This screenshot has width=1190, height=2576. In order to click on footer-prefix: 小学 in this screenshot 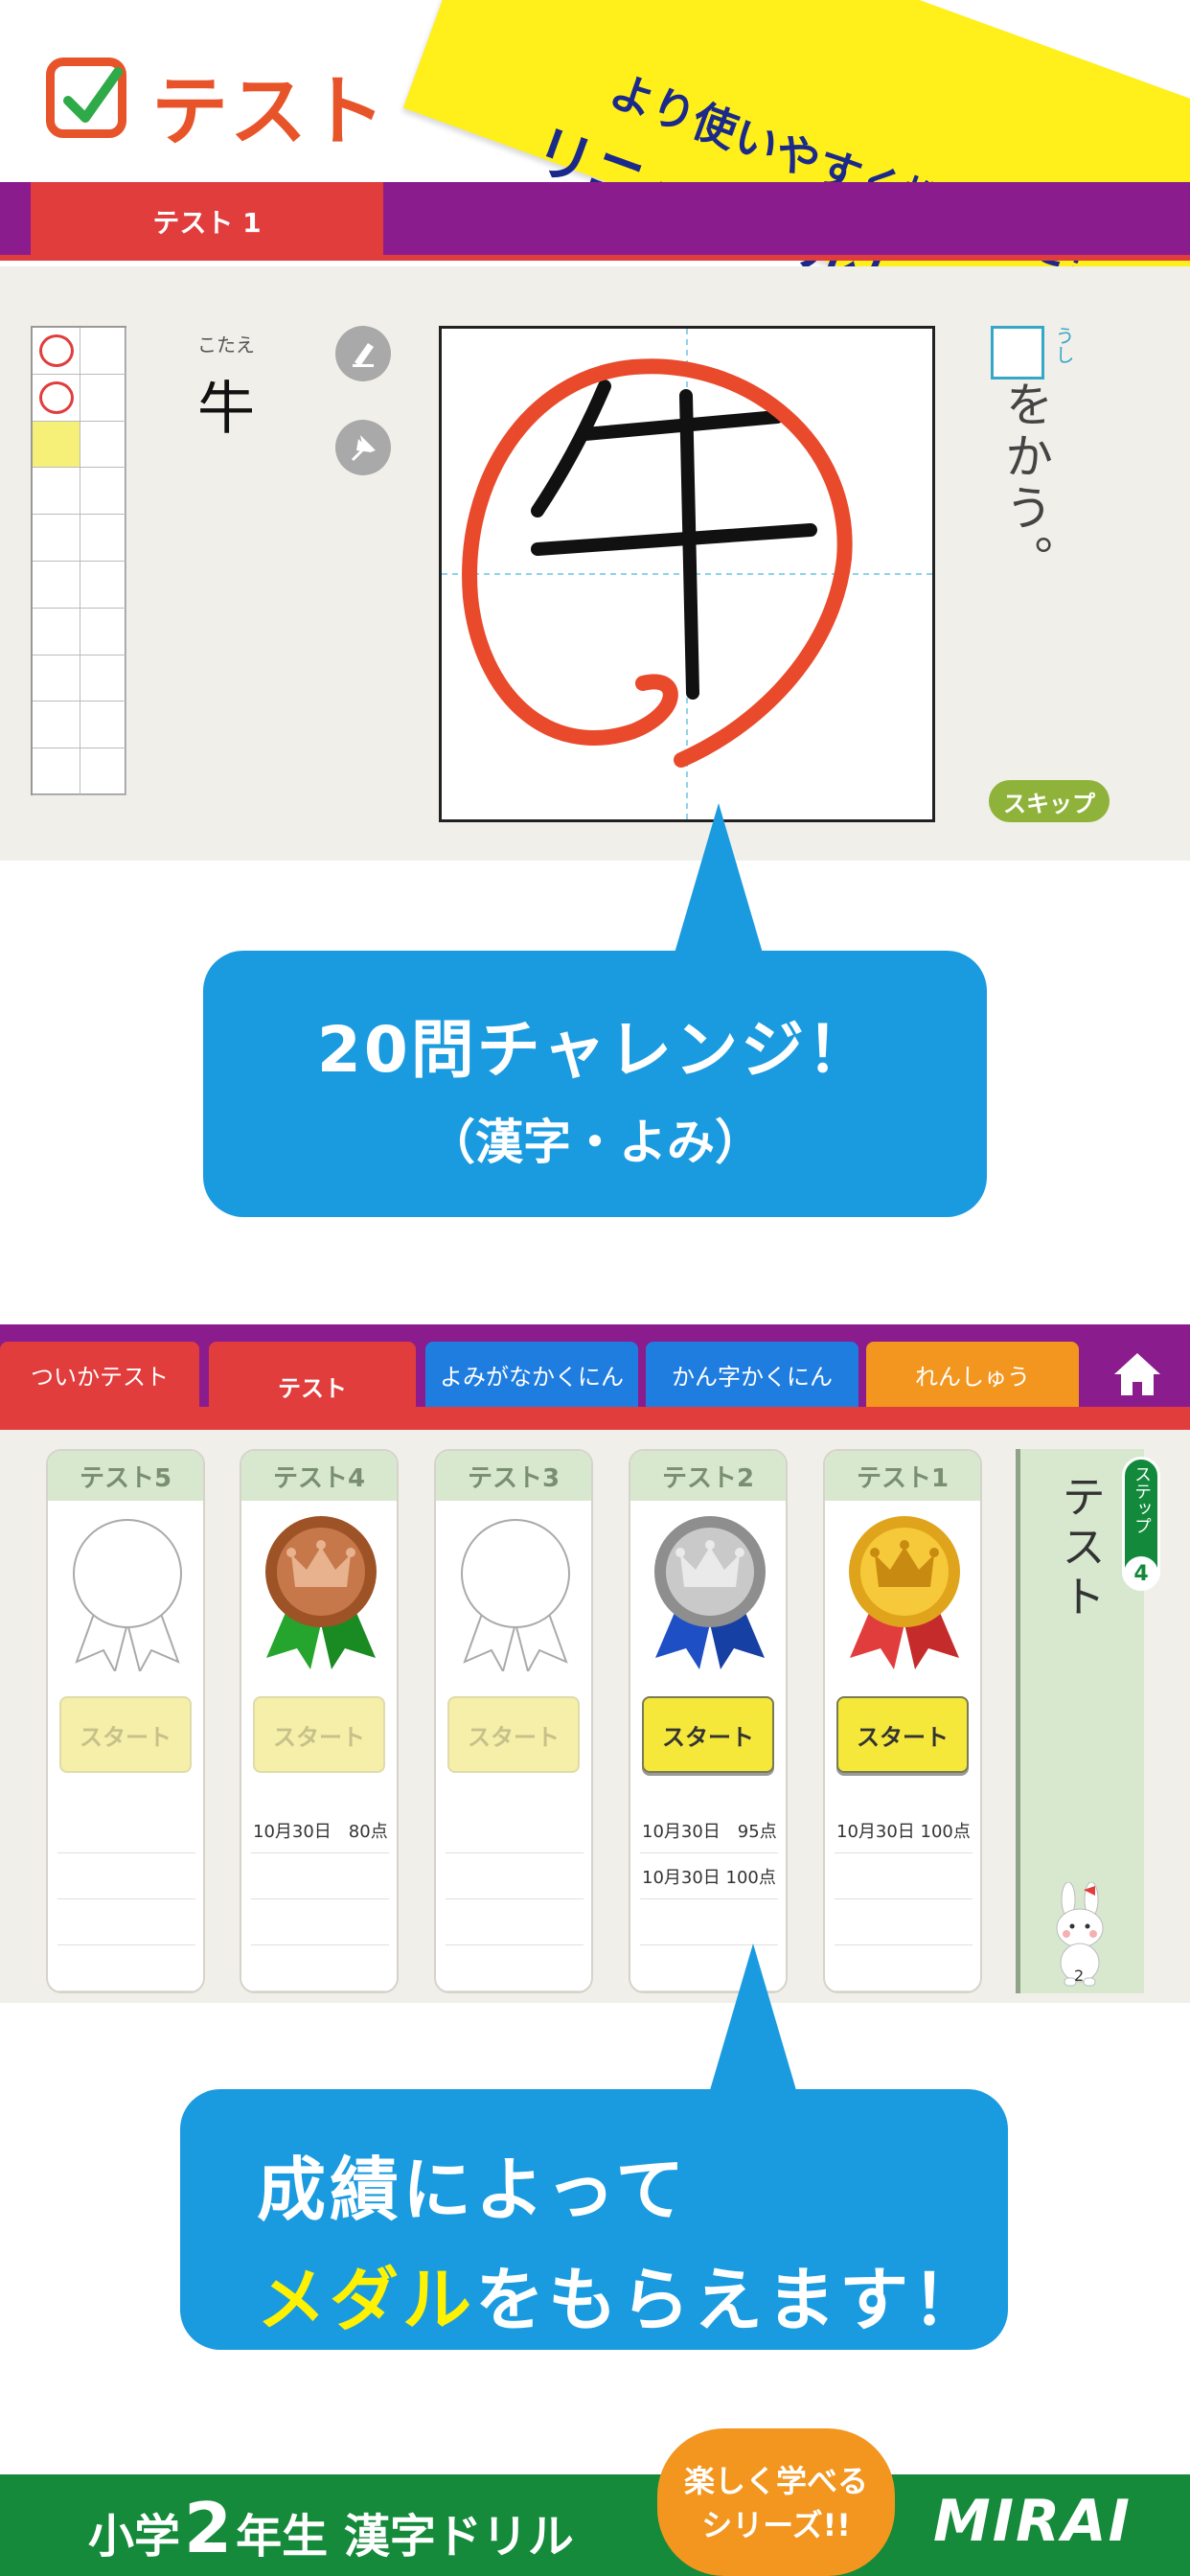, I will do `click(135, 2537)`.